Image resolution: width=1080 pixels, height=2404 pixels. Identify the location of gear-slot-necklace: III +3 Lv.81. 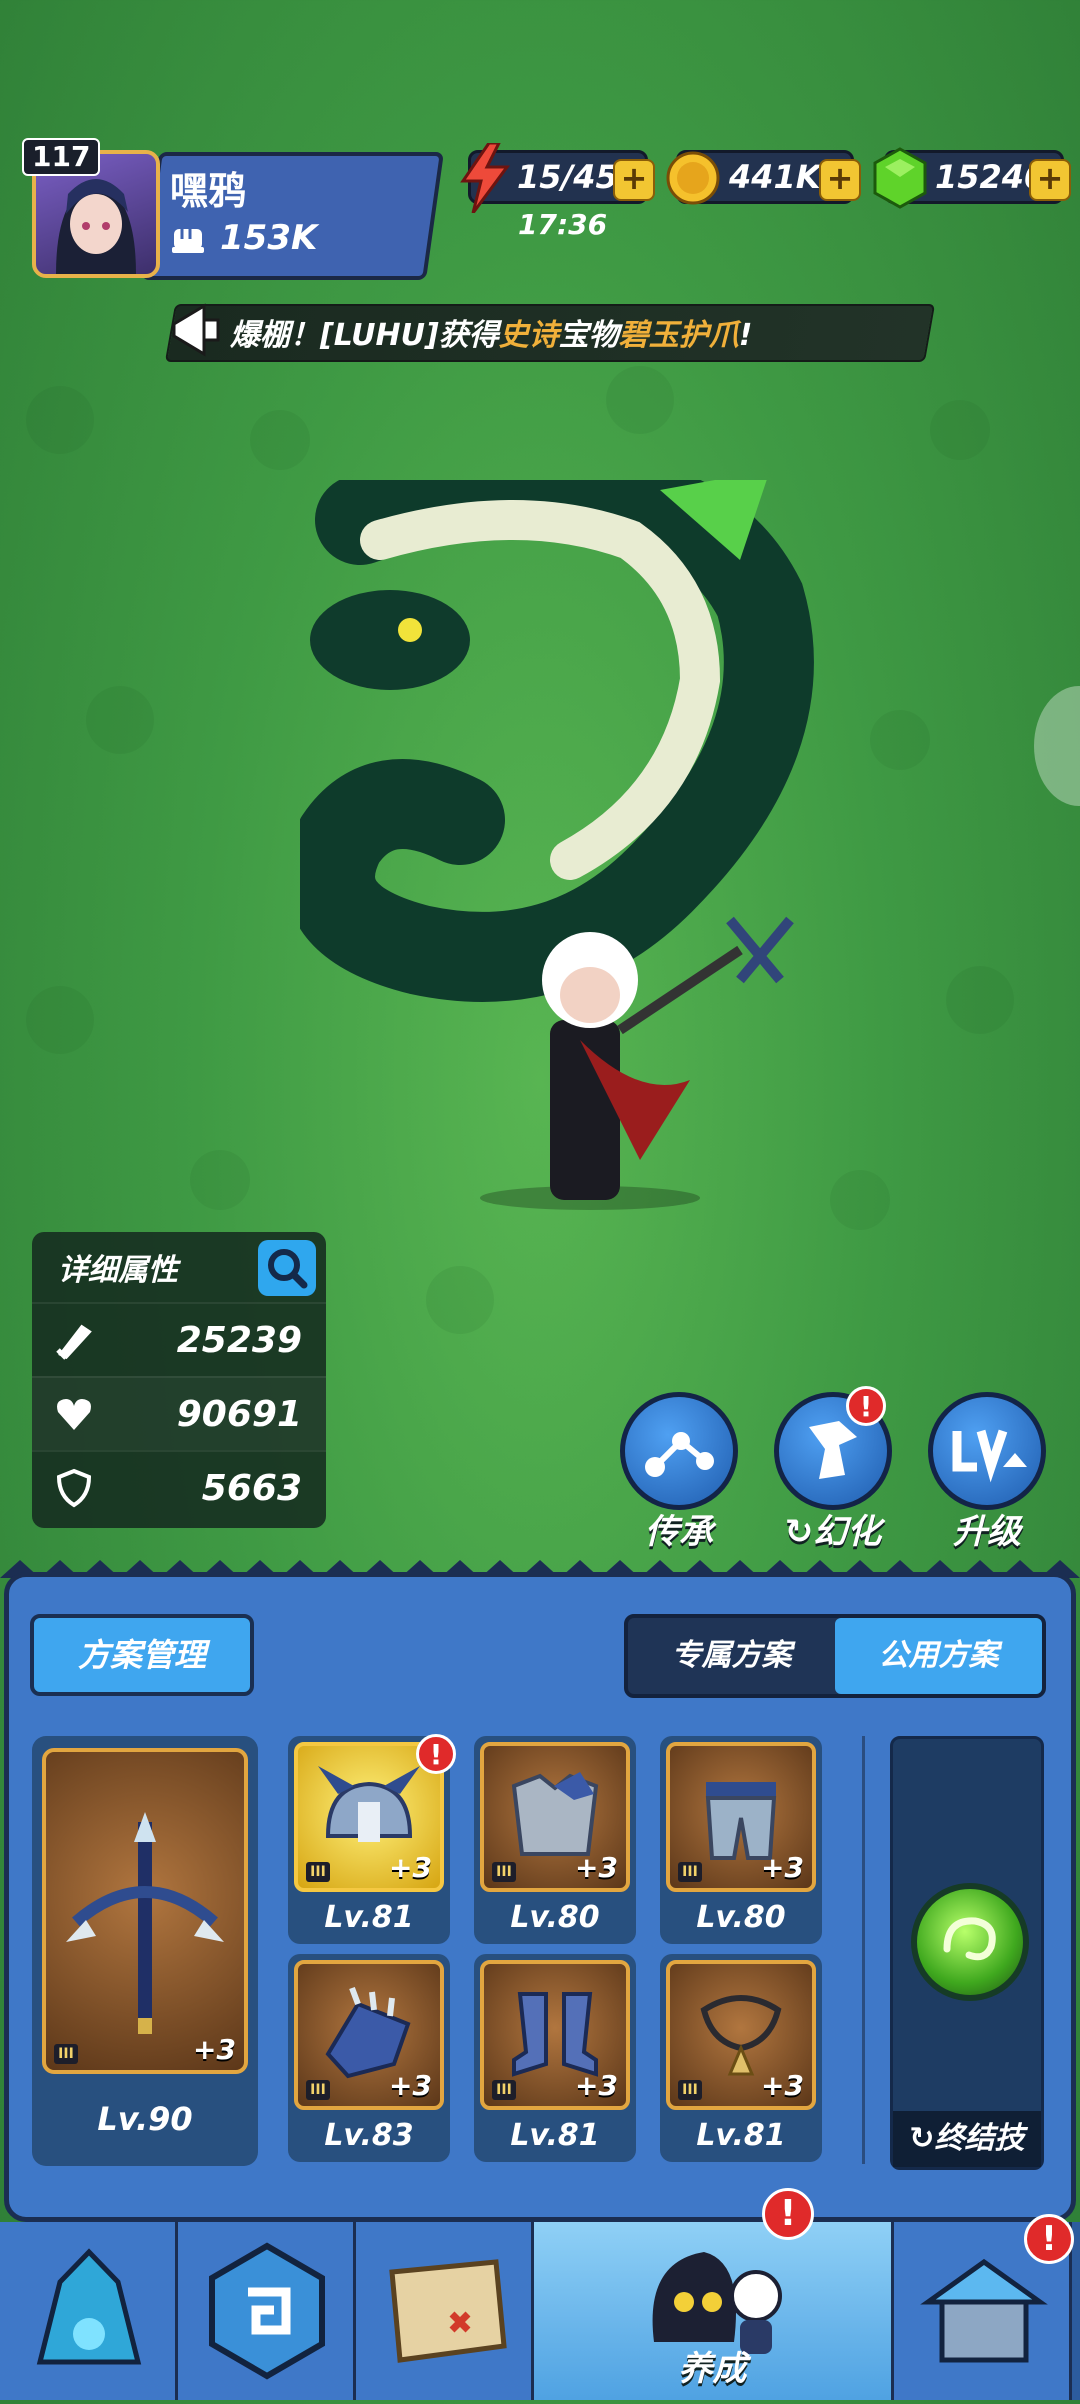
(741, 2058).